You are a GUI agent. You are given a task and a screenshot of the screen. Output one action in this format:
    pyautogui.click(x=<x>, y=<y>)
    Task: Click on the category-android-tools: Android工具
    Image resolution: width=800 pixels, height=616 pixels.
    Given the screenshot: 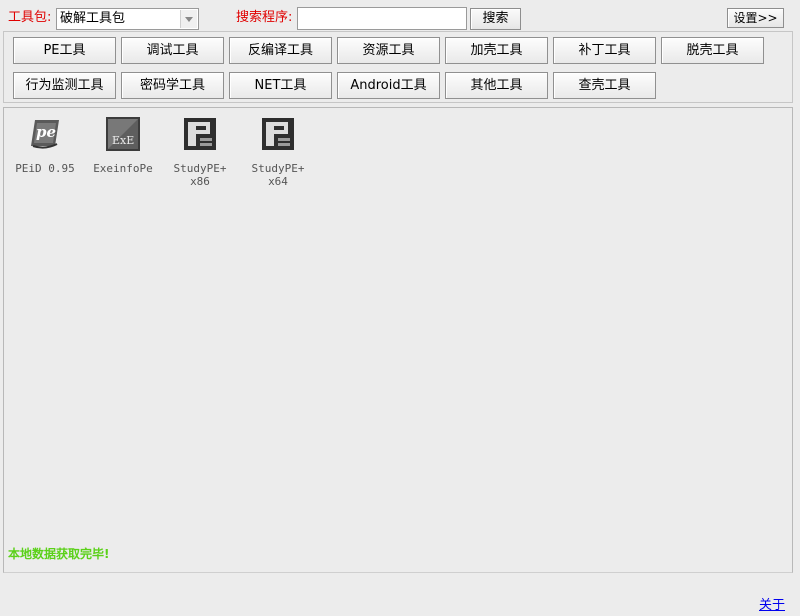 What is the action you would take?
    pyautogui.click(x=388, y=85)
    